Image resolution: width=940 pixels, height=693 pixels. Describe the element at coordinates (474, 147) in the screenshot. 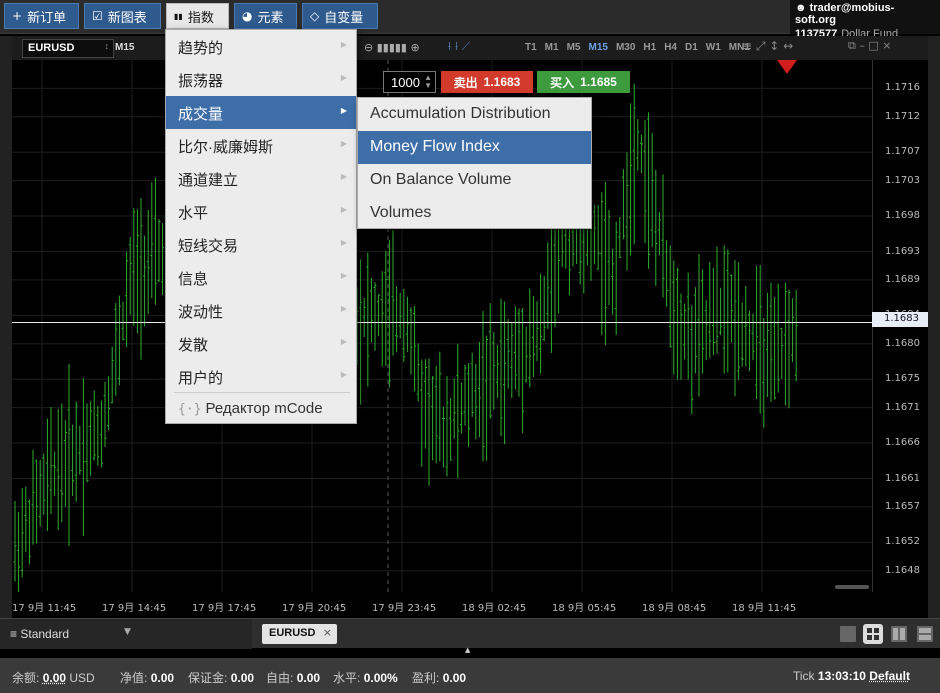

I see `volume-indicator-item: Money Flow Index` at that location.